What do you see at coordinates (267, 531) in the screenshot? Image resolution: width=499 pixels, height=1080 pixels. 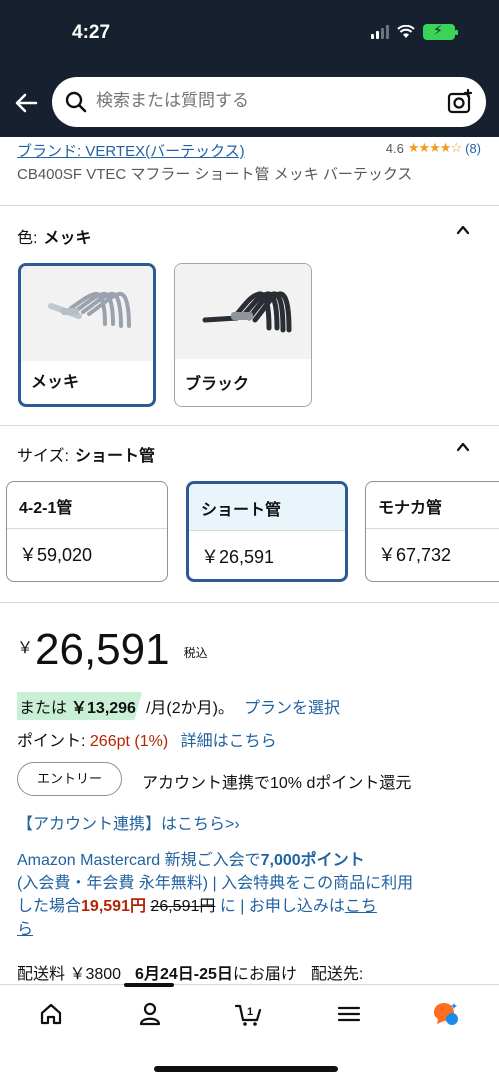 I see `size-option-short: ショート管 ￥26,591` at bounding box center [267, 531].